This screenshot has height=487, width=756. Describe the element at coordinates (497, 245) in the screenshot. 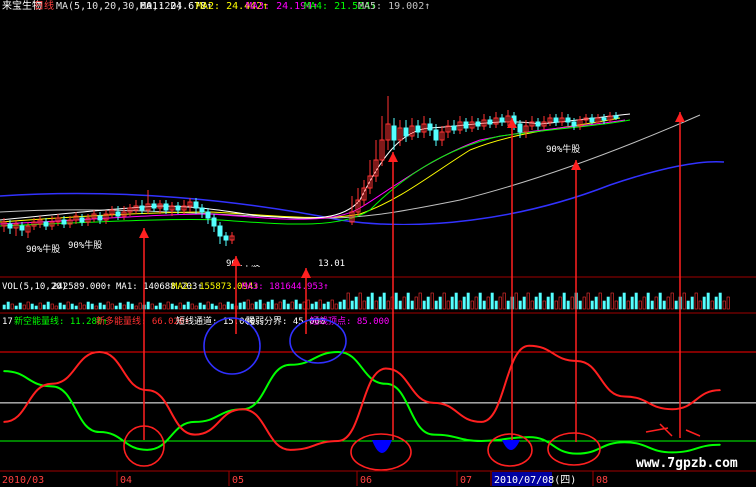

I see `blank-region` at that location.